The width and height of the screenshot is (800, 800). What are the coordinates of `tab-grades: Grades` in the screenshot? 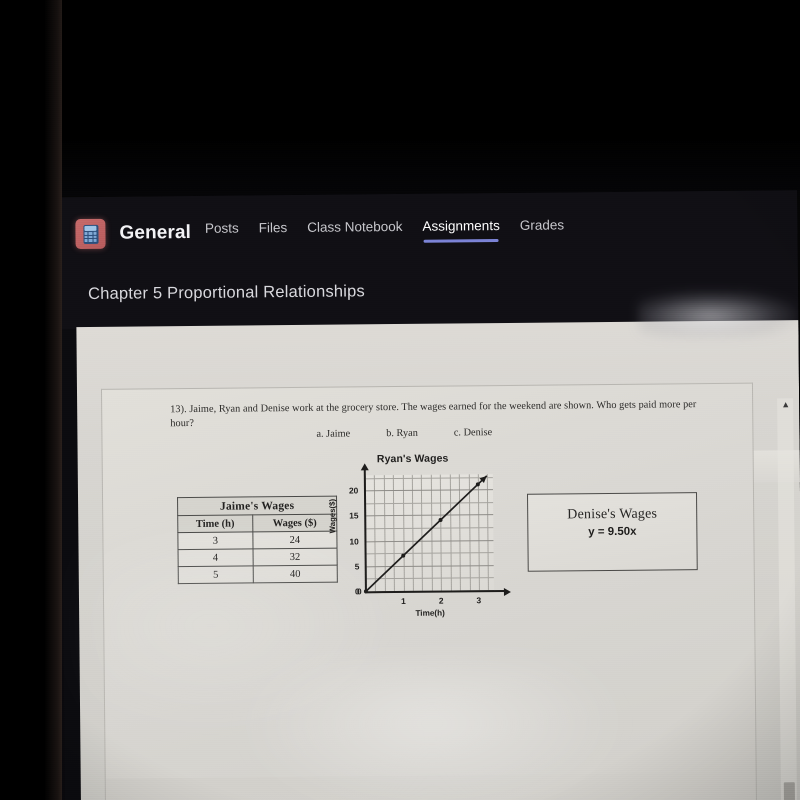 It's located at (542, 229).